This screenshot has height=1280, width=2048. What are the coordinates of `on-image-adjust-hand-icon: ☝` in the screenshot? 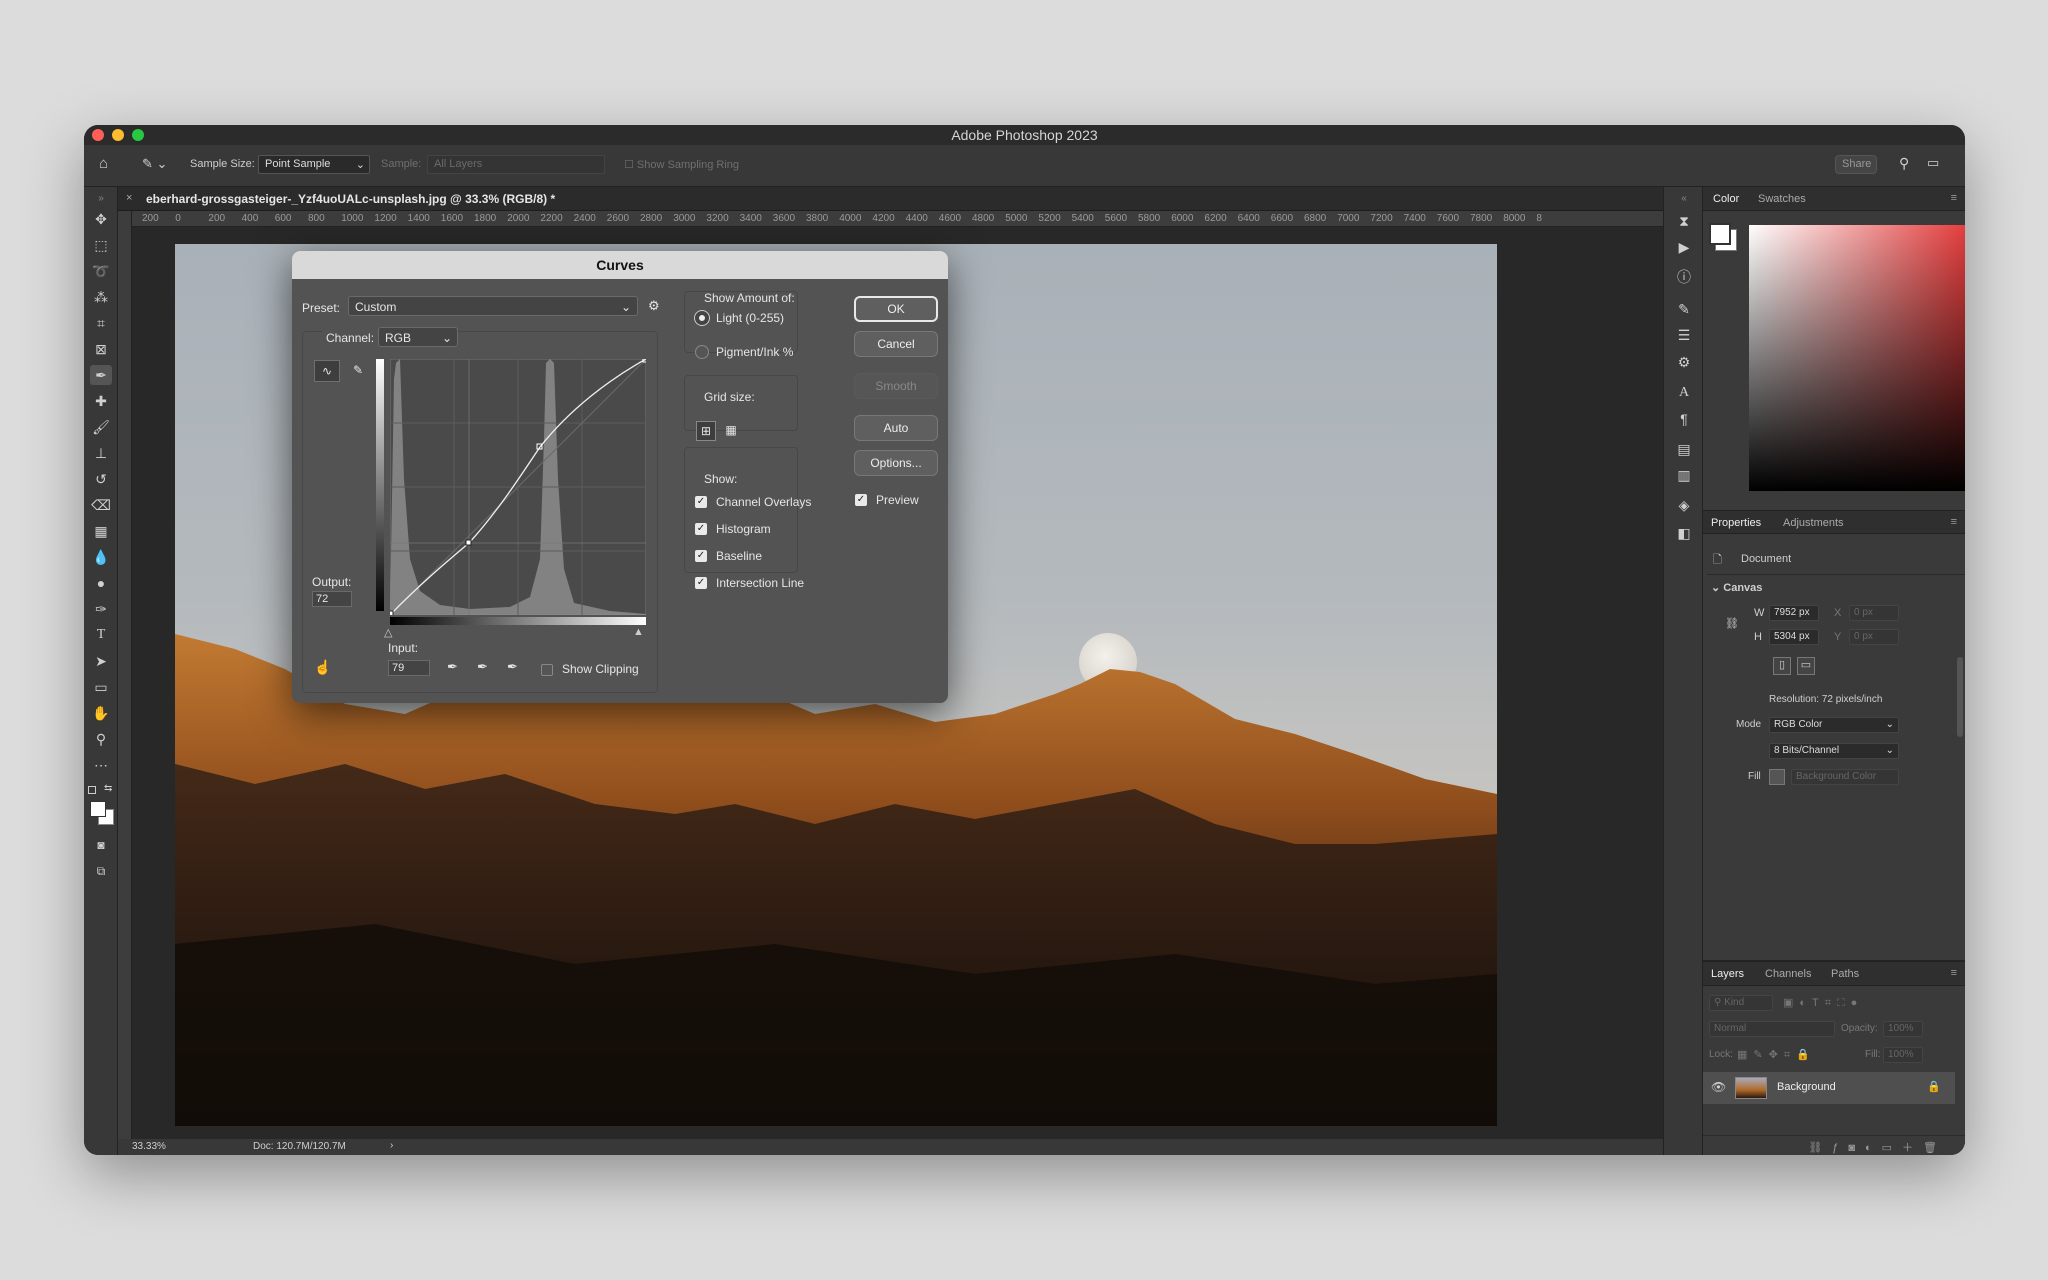 It's located at (322, 667).